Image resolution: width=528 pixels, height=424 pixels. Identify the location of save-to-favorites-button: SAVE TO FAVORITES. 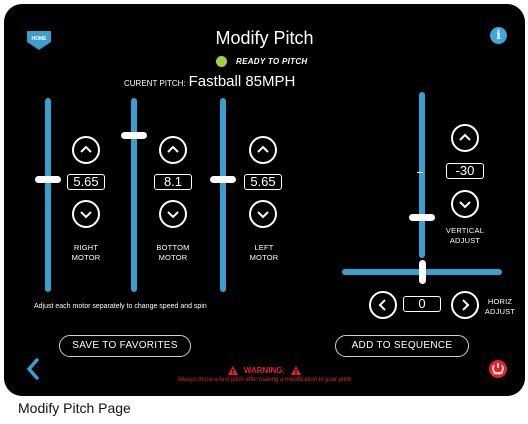
(125, 346).